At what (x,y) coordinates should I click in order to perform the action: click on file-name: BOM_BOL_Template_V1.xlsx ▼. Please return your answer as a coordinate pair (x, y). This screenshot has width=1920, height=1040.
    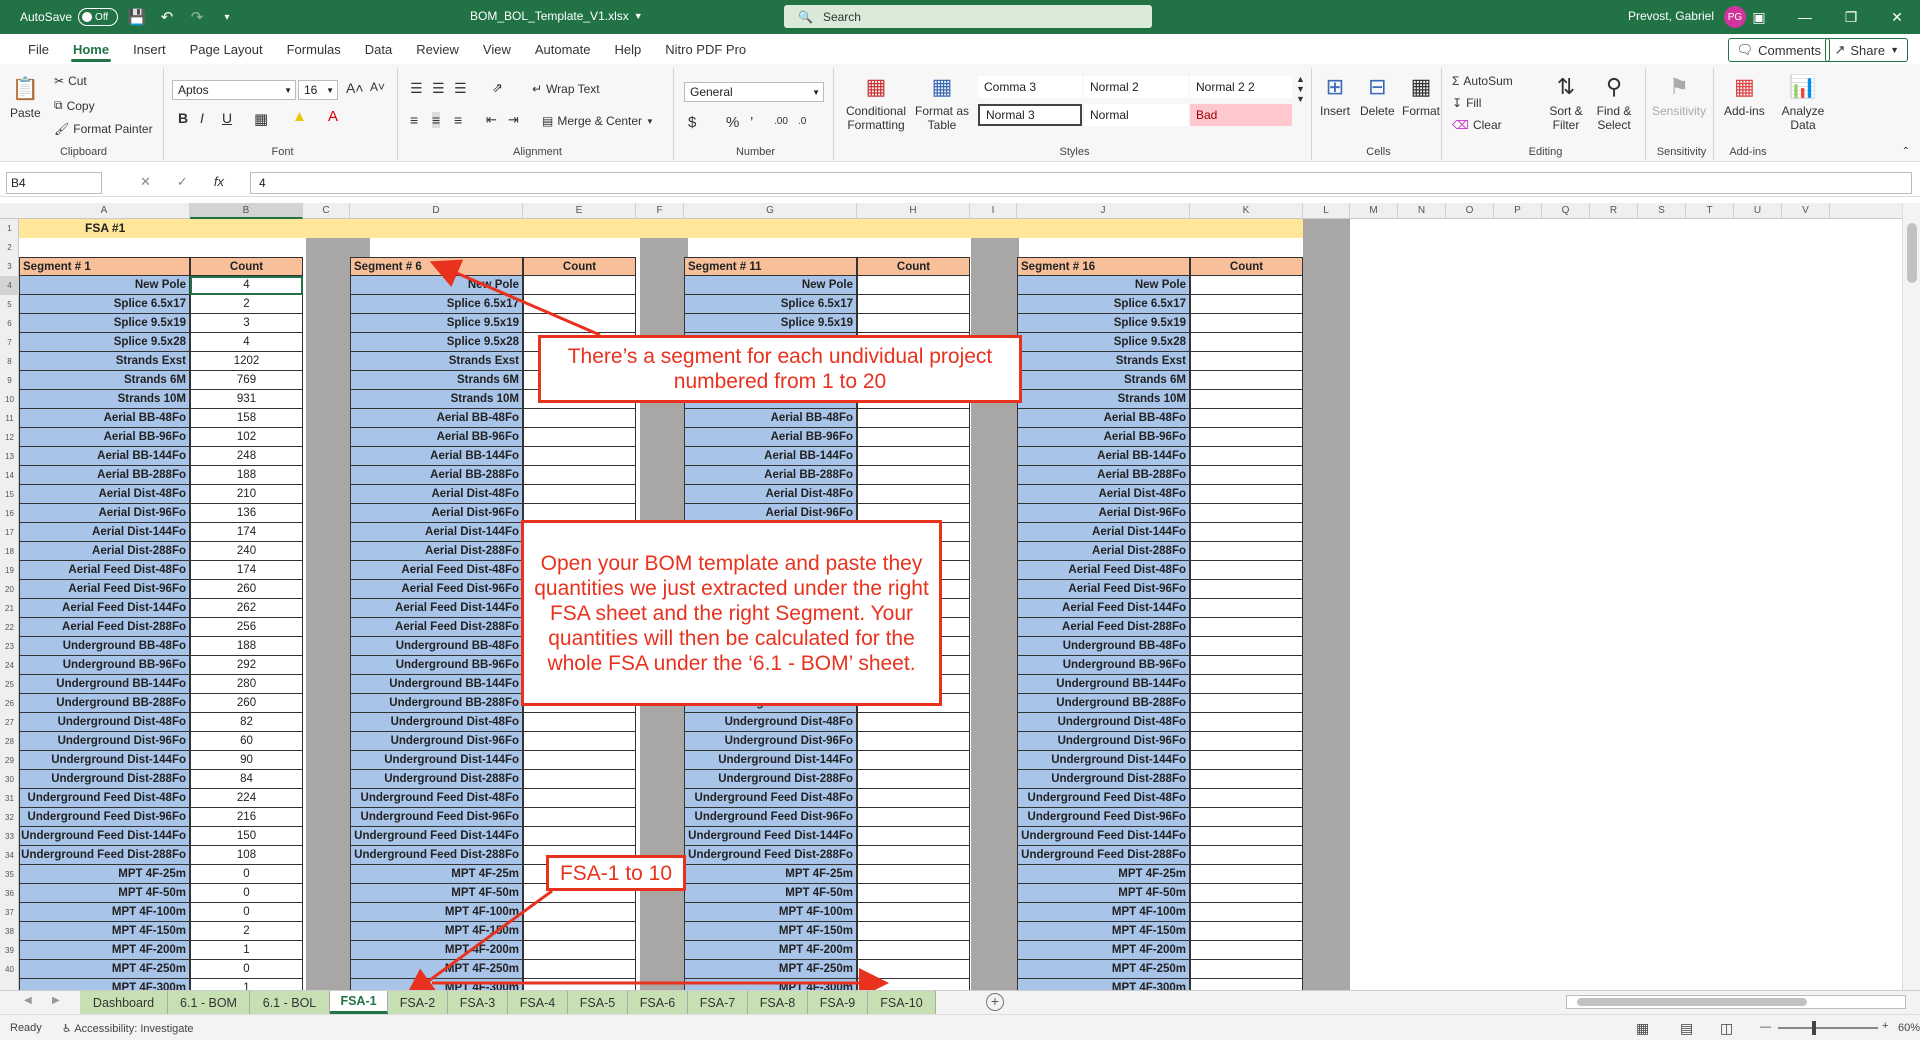
    Looking at the image, I should click on (556, 16).